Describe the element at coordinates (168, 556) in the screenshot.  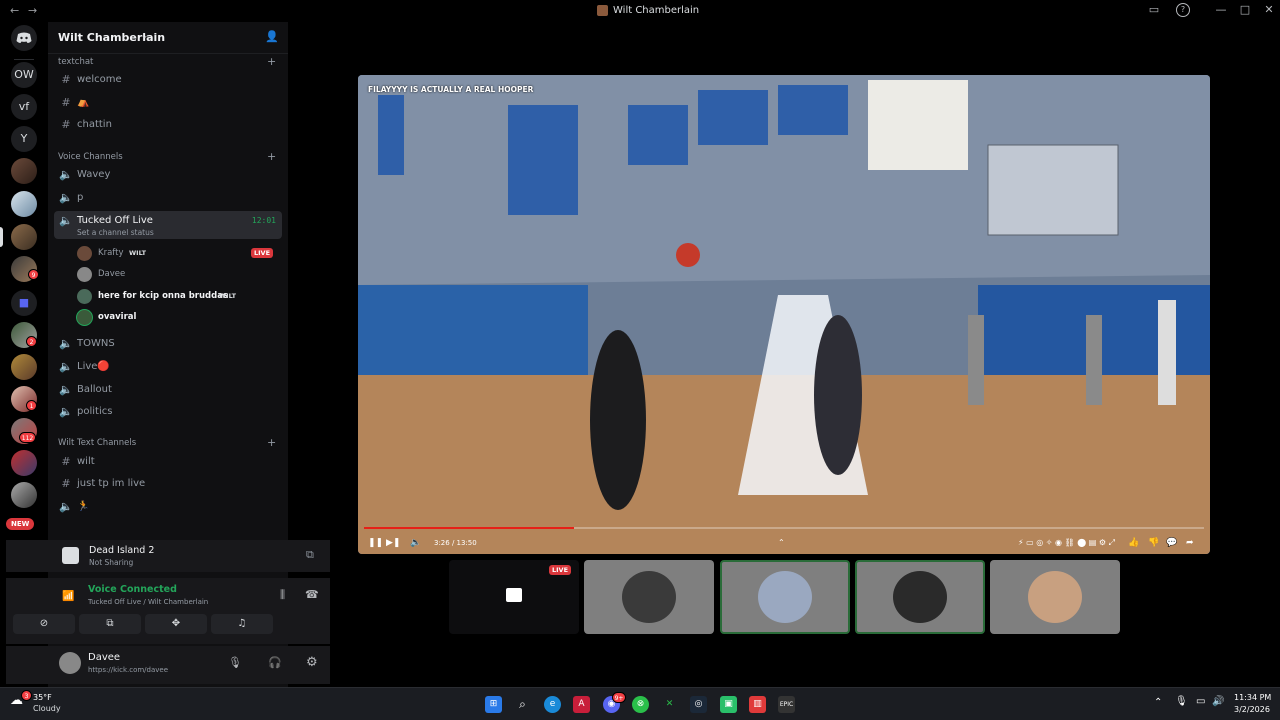
I see `activity-panel: Dead Island 2 Not Sharing ⧉` at that location.